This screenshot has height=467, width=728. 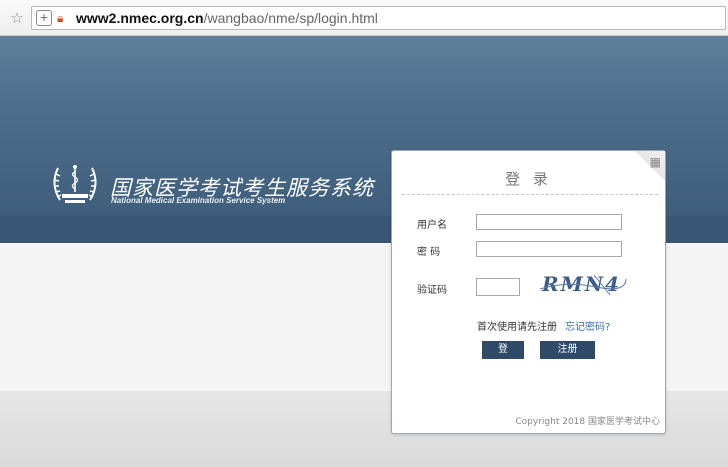 What do you see at coordinates (528, 179) in the screenshot?
I see `login-title: 登 录` at bounding box center [528, 179].